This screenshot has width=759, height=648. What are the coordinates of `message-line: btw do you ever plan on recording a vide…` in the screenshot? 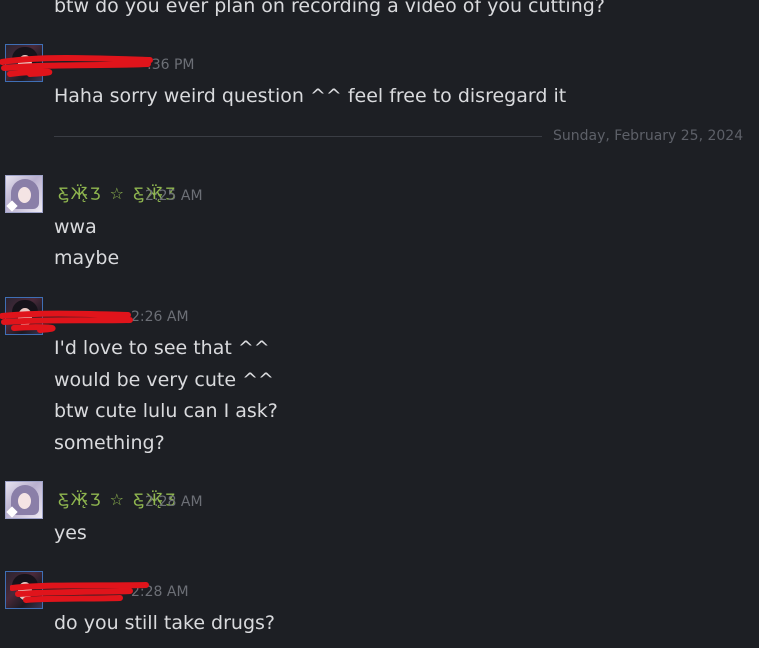 It's located at (329, 8).